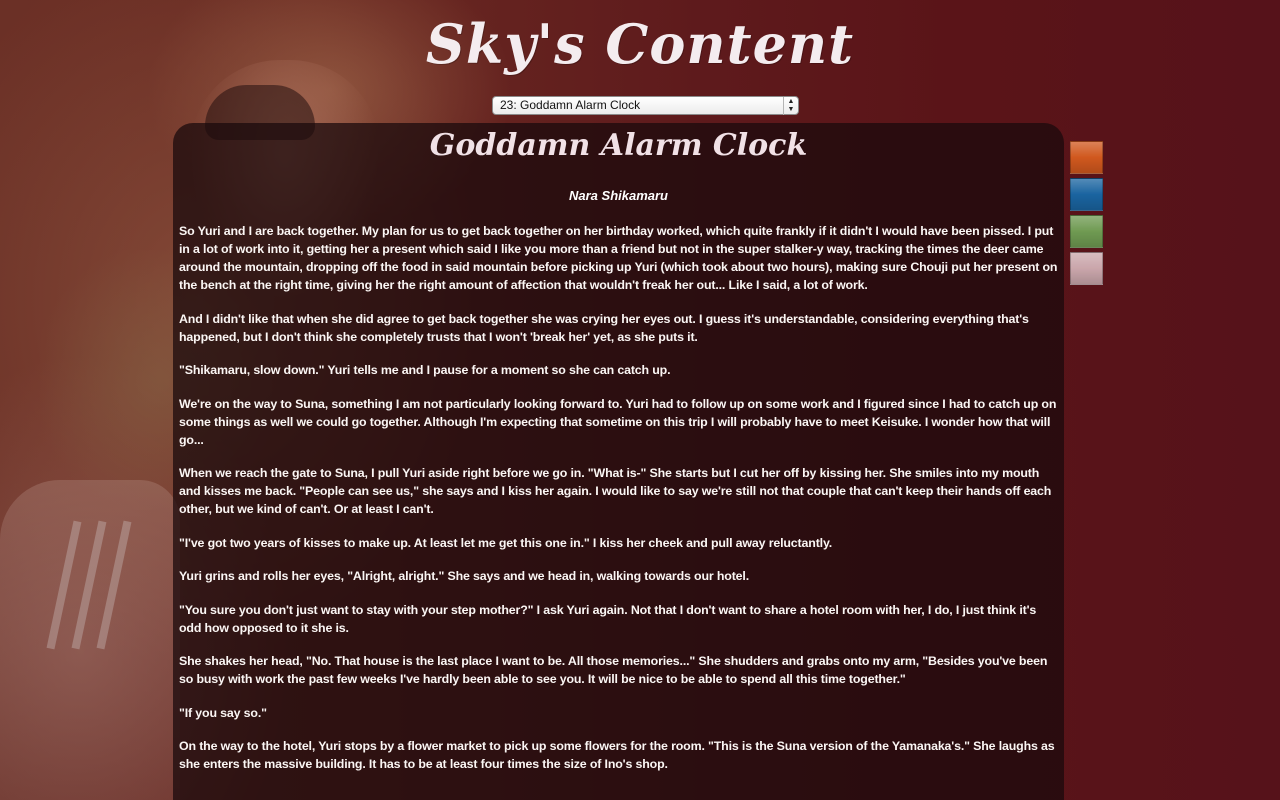 This screenshot has height=800, width=1280. What do you see at coordinates (570, 105) in the screenshot?
I see `chapter-select-value: 23: Goddamn Alarm Clock` at bounding box center [570, 105].